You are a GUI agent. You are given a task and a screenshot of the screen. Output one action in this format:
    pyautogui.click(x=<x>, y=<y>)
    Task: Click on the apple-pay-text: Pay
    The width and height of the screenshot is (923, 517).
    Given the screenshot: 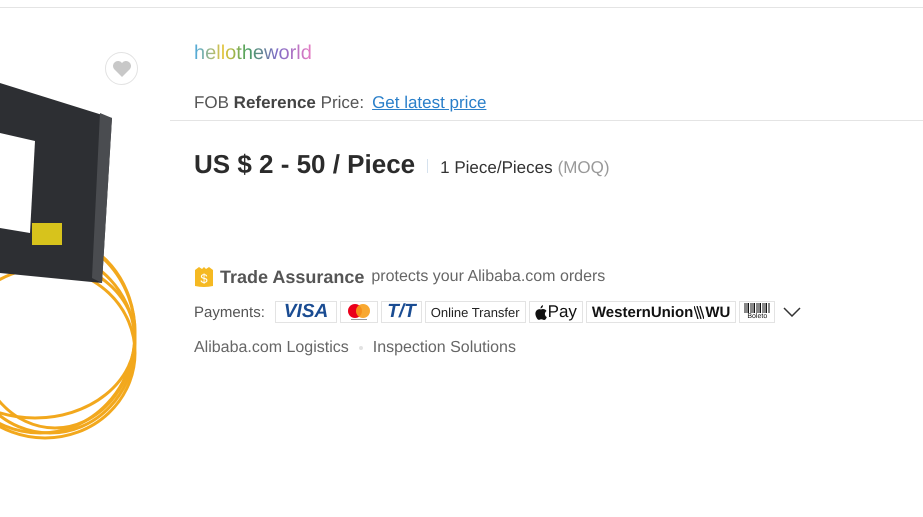 What is the action you would take?
    pyautogui.click(x=562, y=312)
    